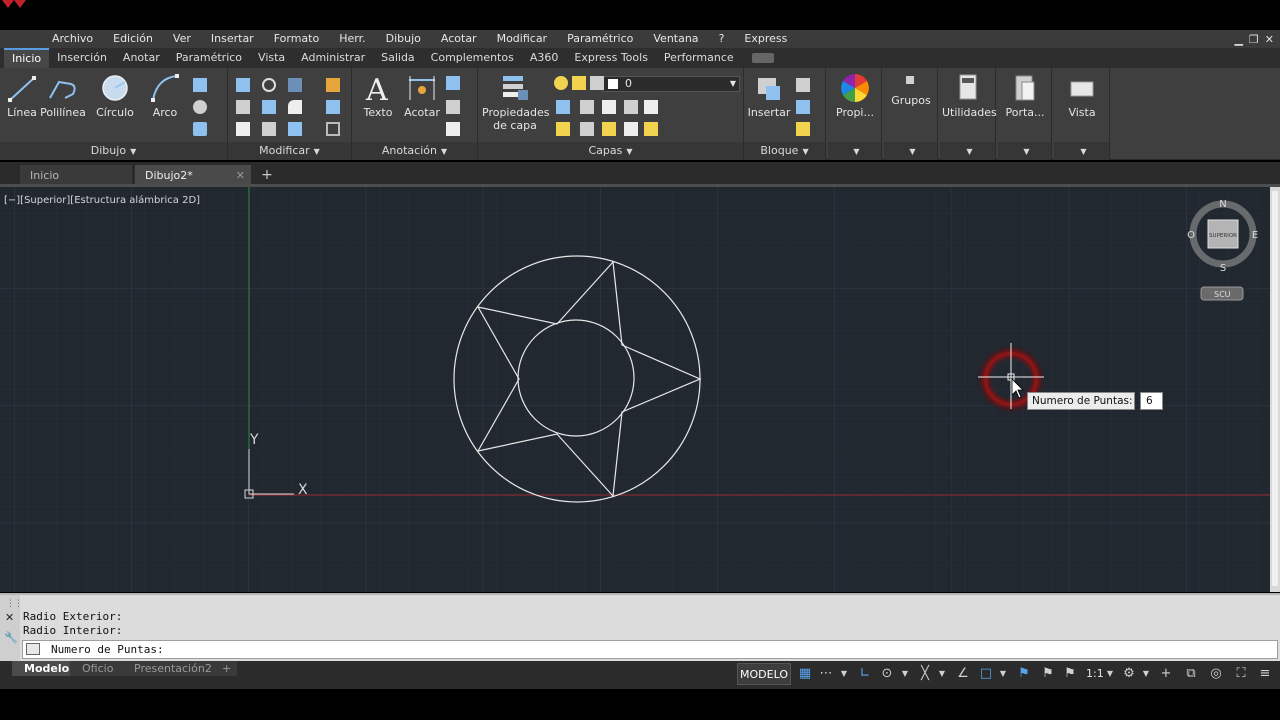  I want to click on mirror-icon, so click(269, 107).